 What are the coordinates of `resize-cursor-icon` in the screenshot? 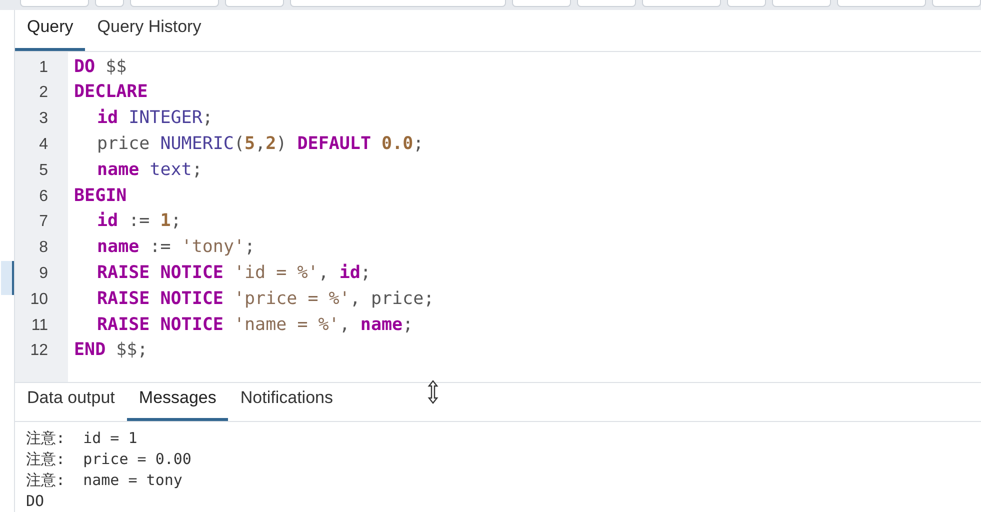 It's located at (433, 392).